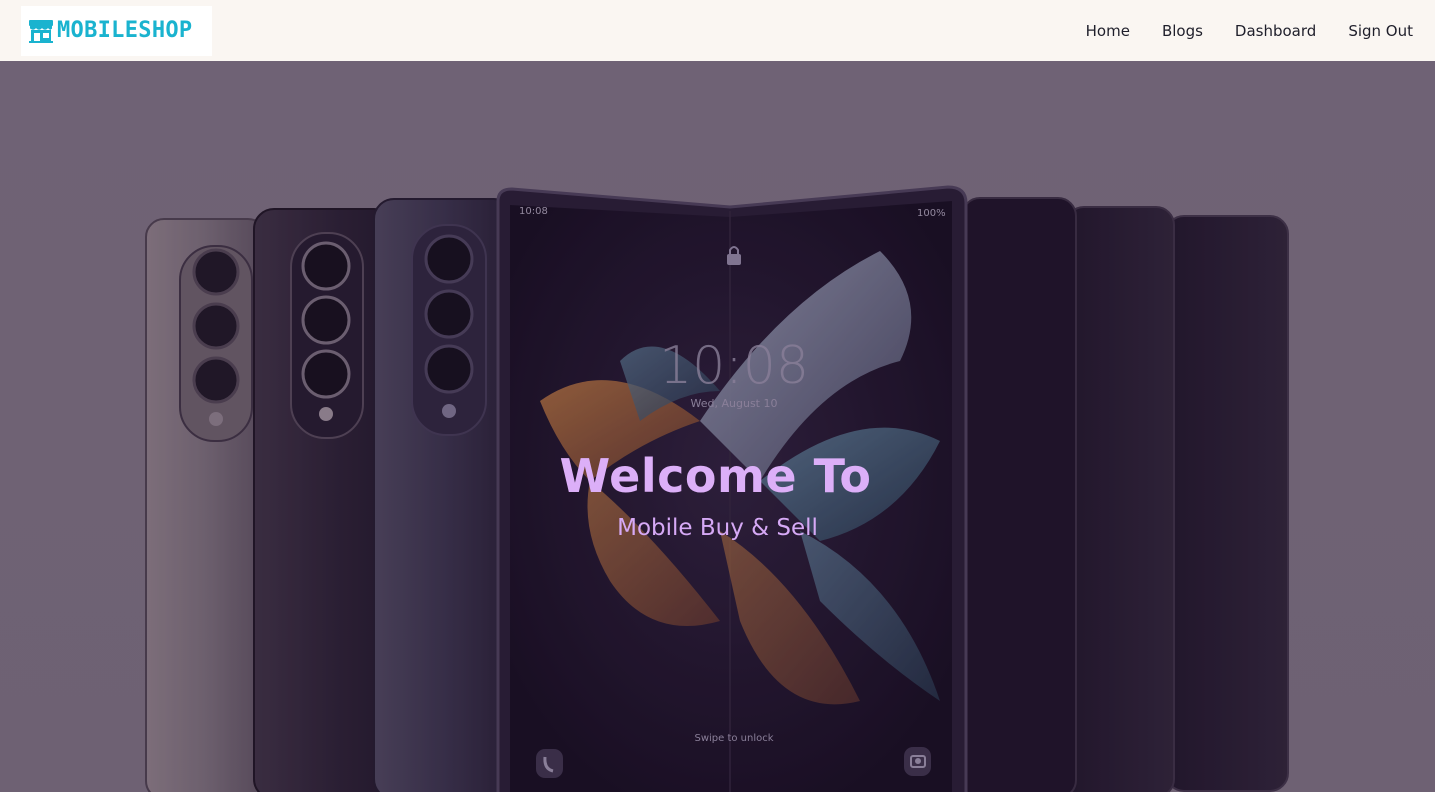 Image resolution: width=1435 pixels, height=792 pixels. I want to click on hero-text-block: Welcome To Mobile Buy & Sell, so click(717, 495).